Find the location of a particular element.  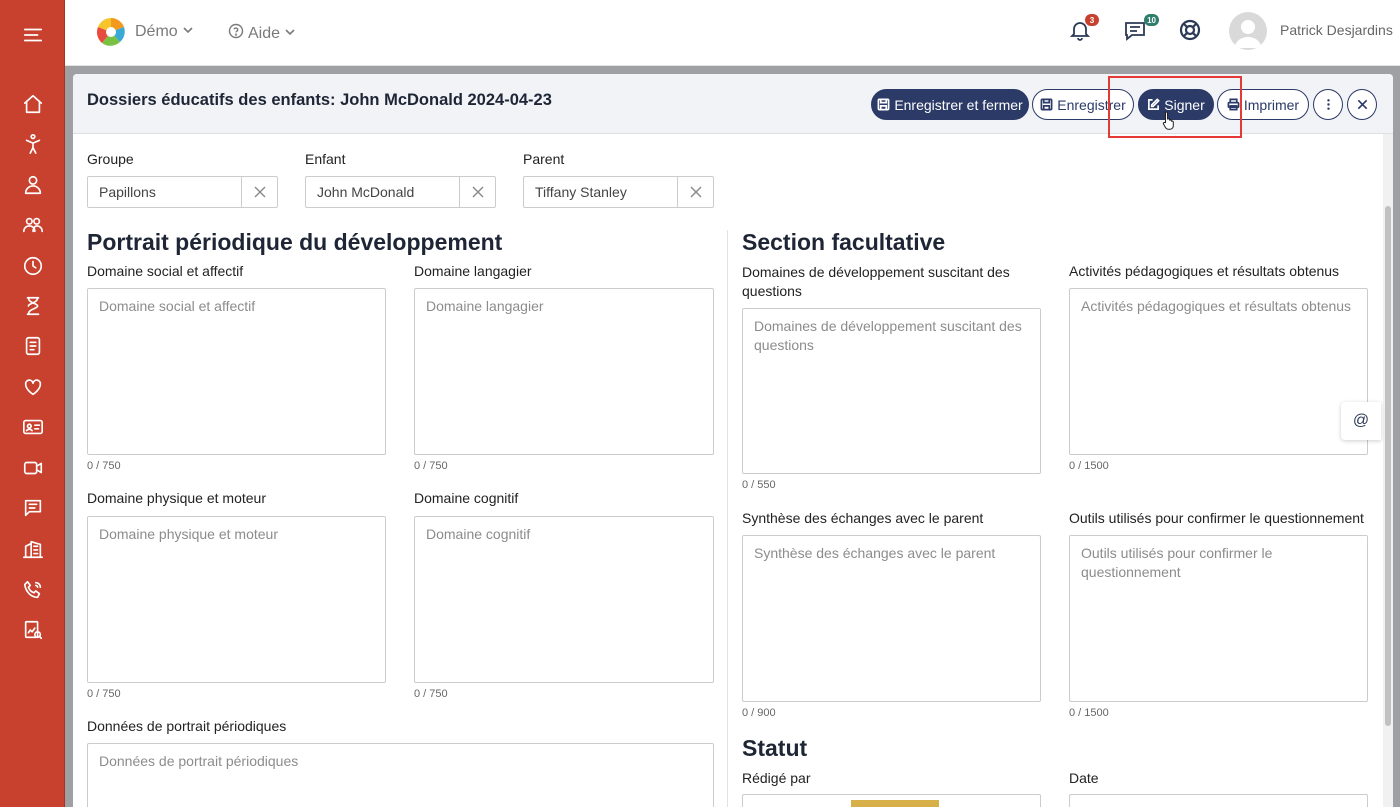

column-divider is located at coordinates (727, 518).